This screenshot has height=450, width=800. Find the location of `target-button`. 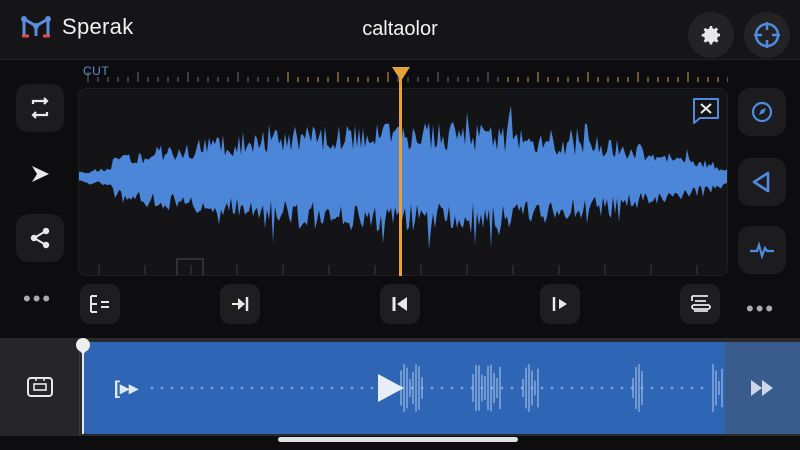

target-button is located at coordinates (767, 35).